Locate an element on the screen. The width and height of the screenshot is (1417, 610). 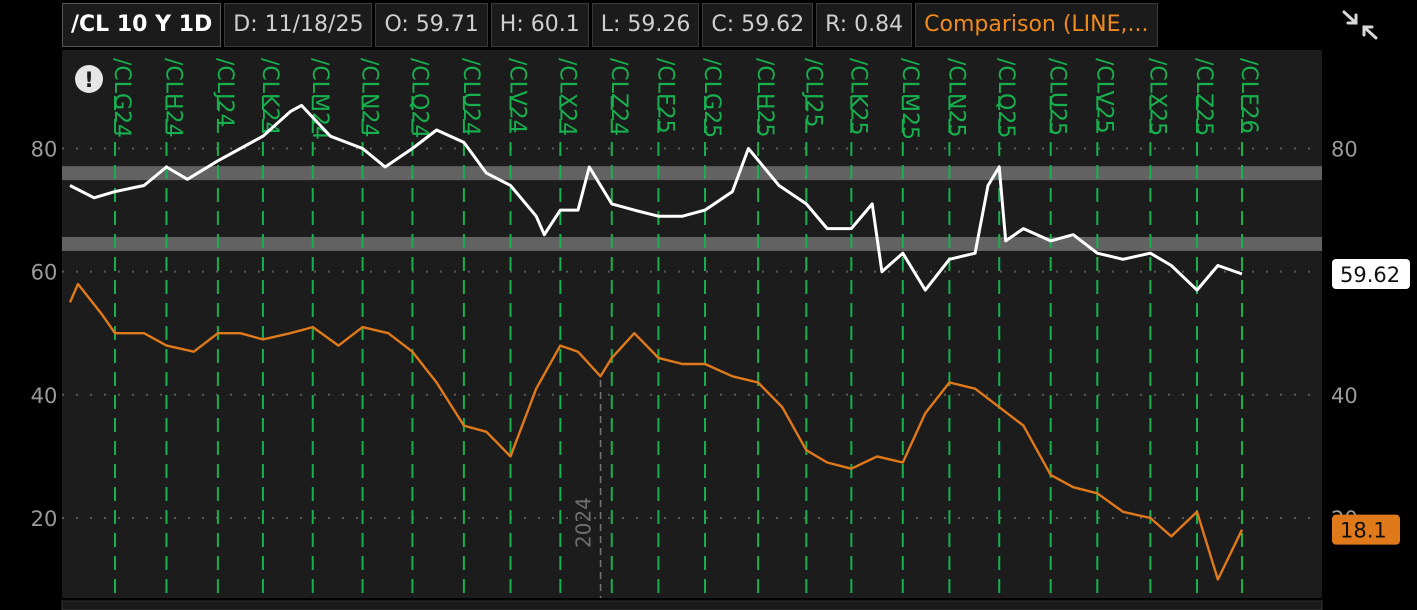
left-tick-60: 60 is located at coordinates (44, 273).